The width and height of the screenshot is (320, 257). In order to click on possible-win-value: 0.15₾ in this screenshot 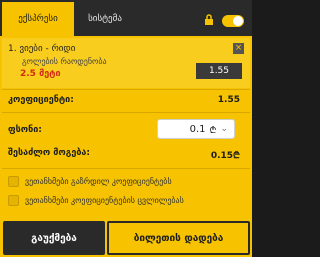, I will do `click(225, 156)`.